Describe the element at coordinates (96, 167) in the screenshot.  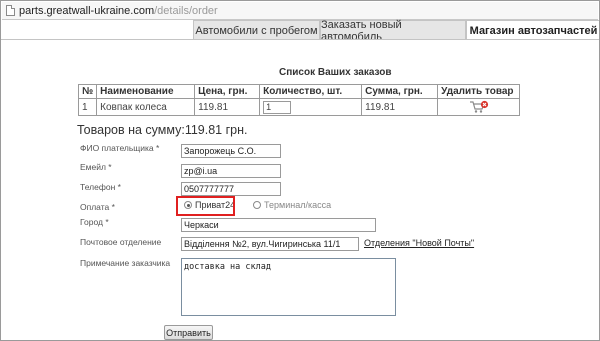
I see `email-label: Емейл *` at that location.